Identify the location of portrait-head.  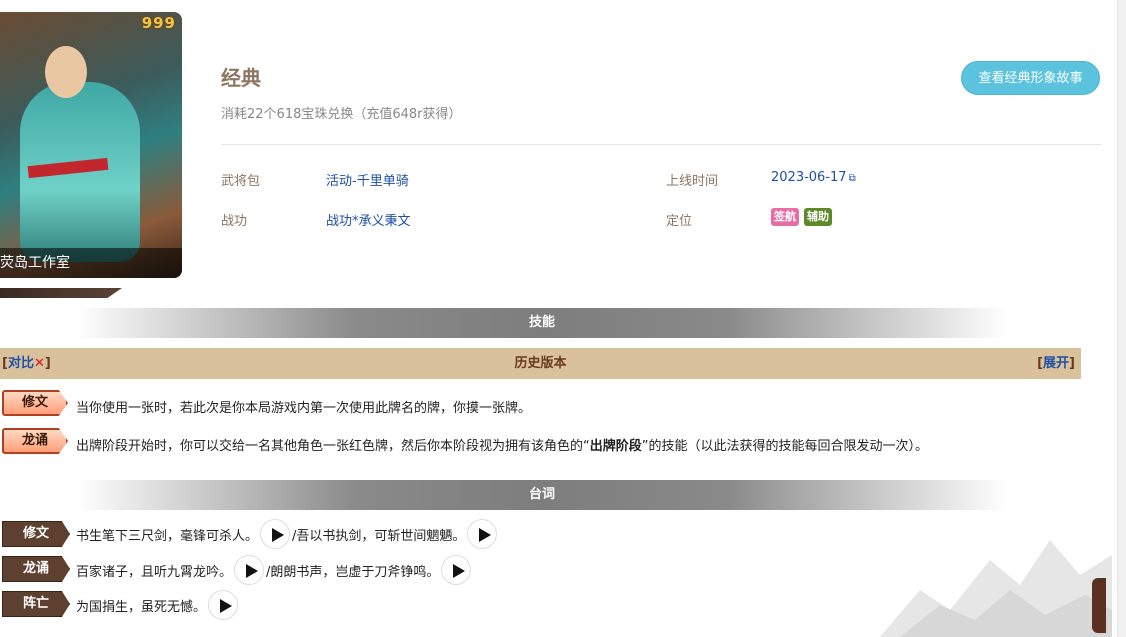
(66, 72).